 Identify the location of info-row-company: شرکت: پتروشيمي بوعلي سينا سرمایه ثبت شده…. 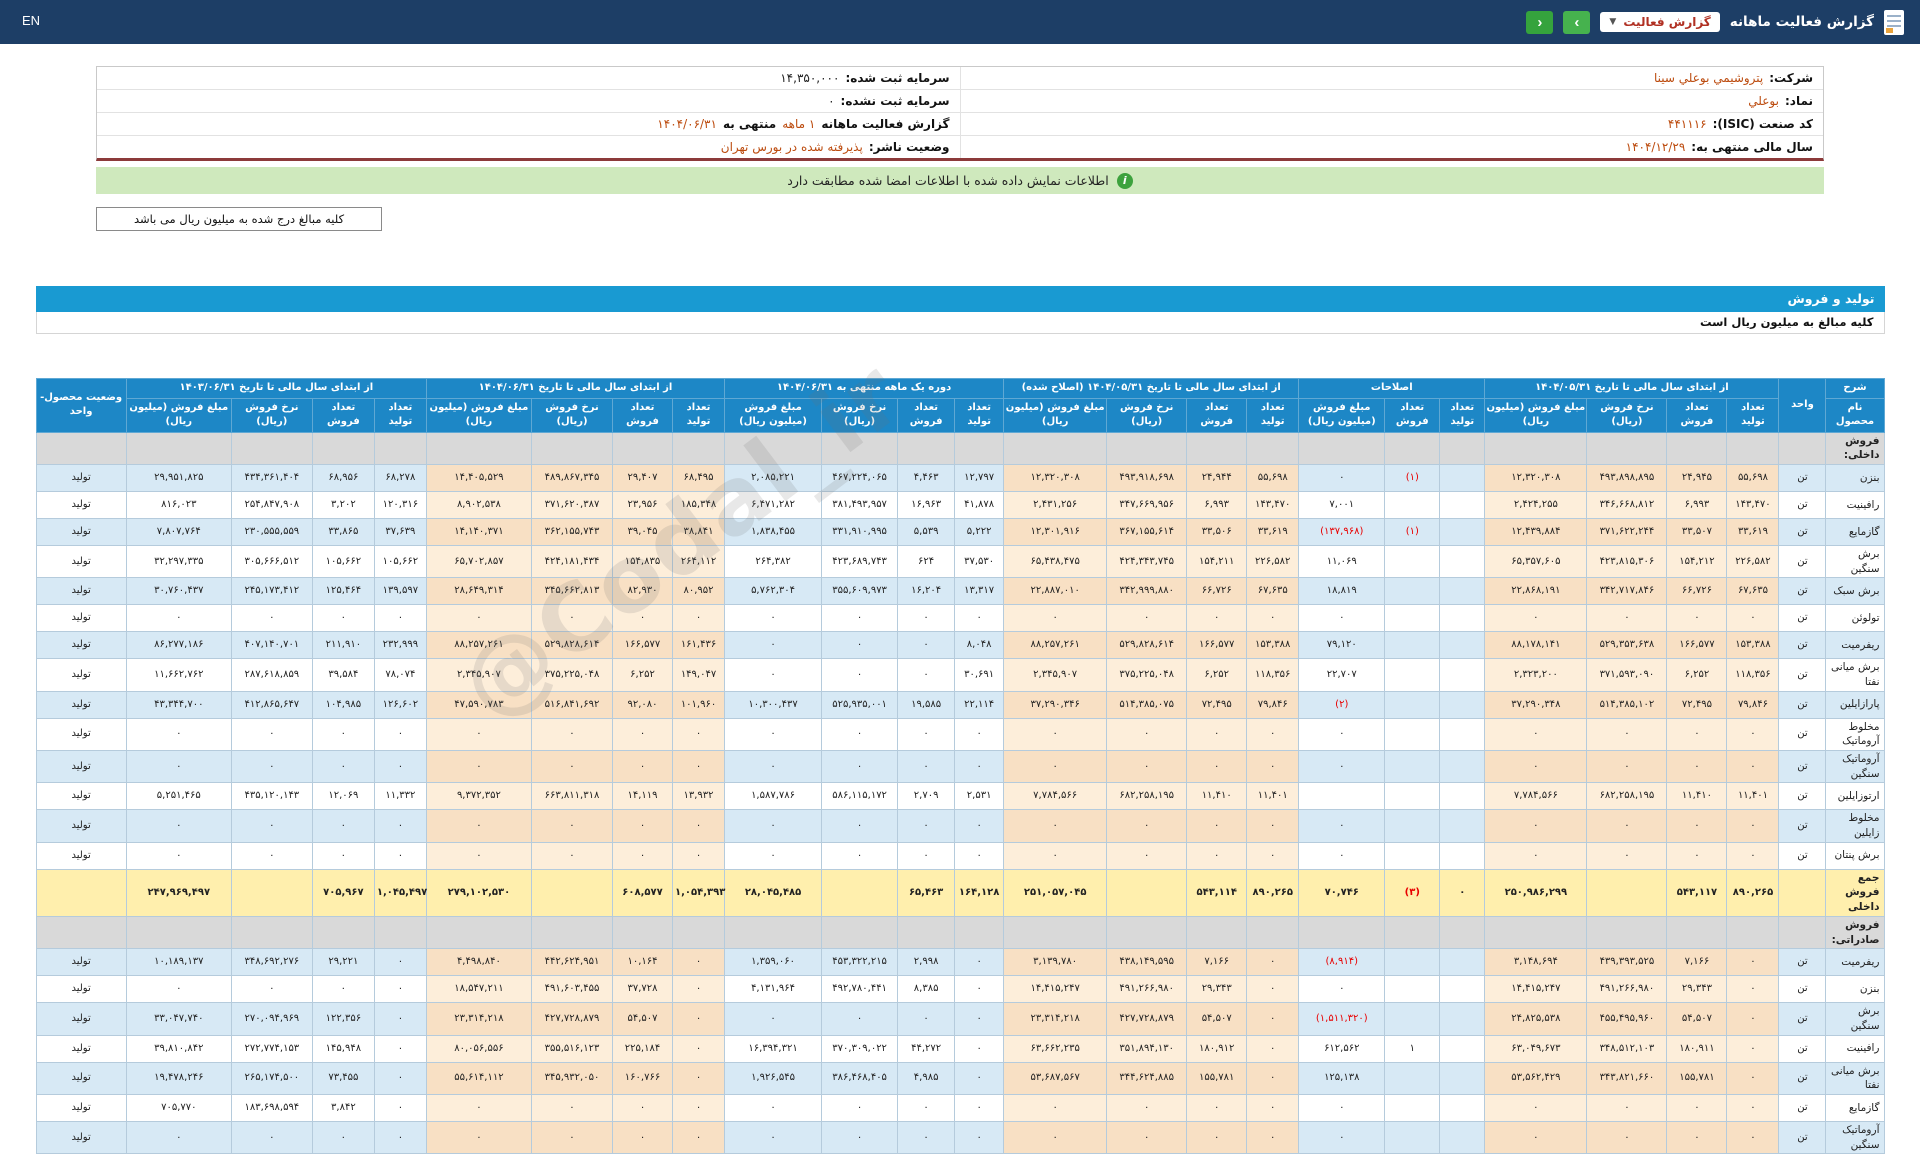
(960, 78).